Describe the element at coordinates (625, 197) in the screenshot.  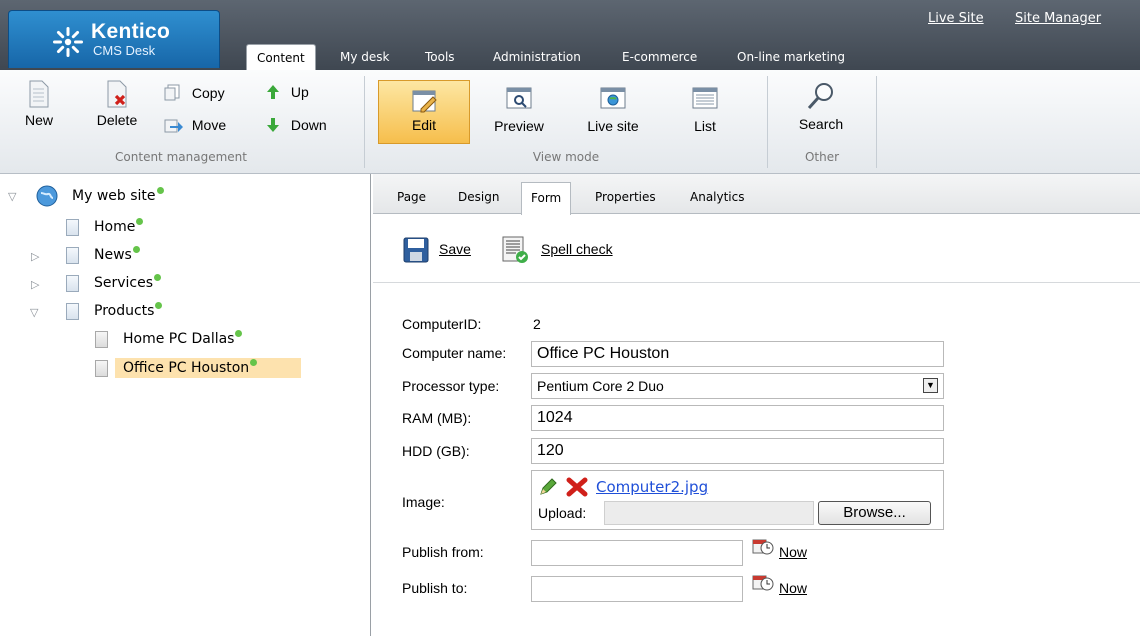
I see `tab-properties: Properties` at that location.